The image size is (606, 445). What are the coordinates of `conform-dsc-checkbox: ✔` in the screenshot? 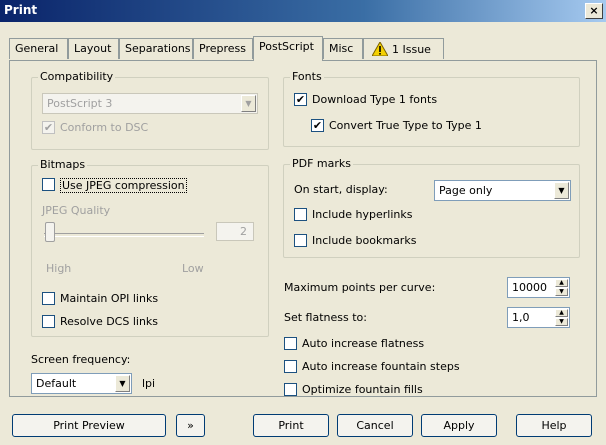 It's located at (48, 127).